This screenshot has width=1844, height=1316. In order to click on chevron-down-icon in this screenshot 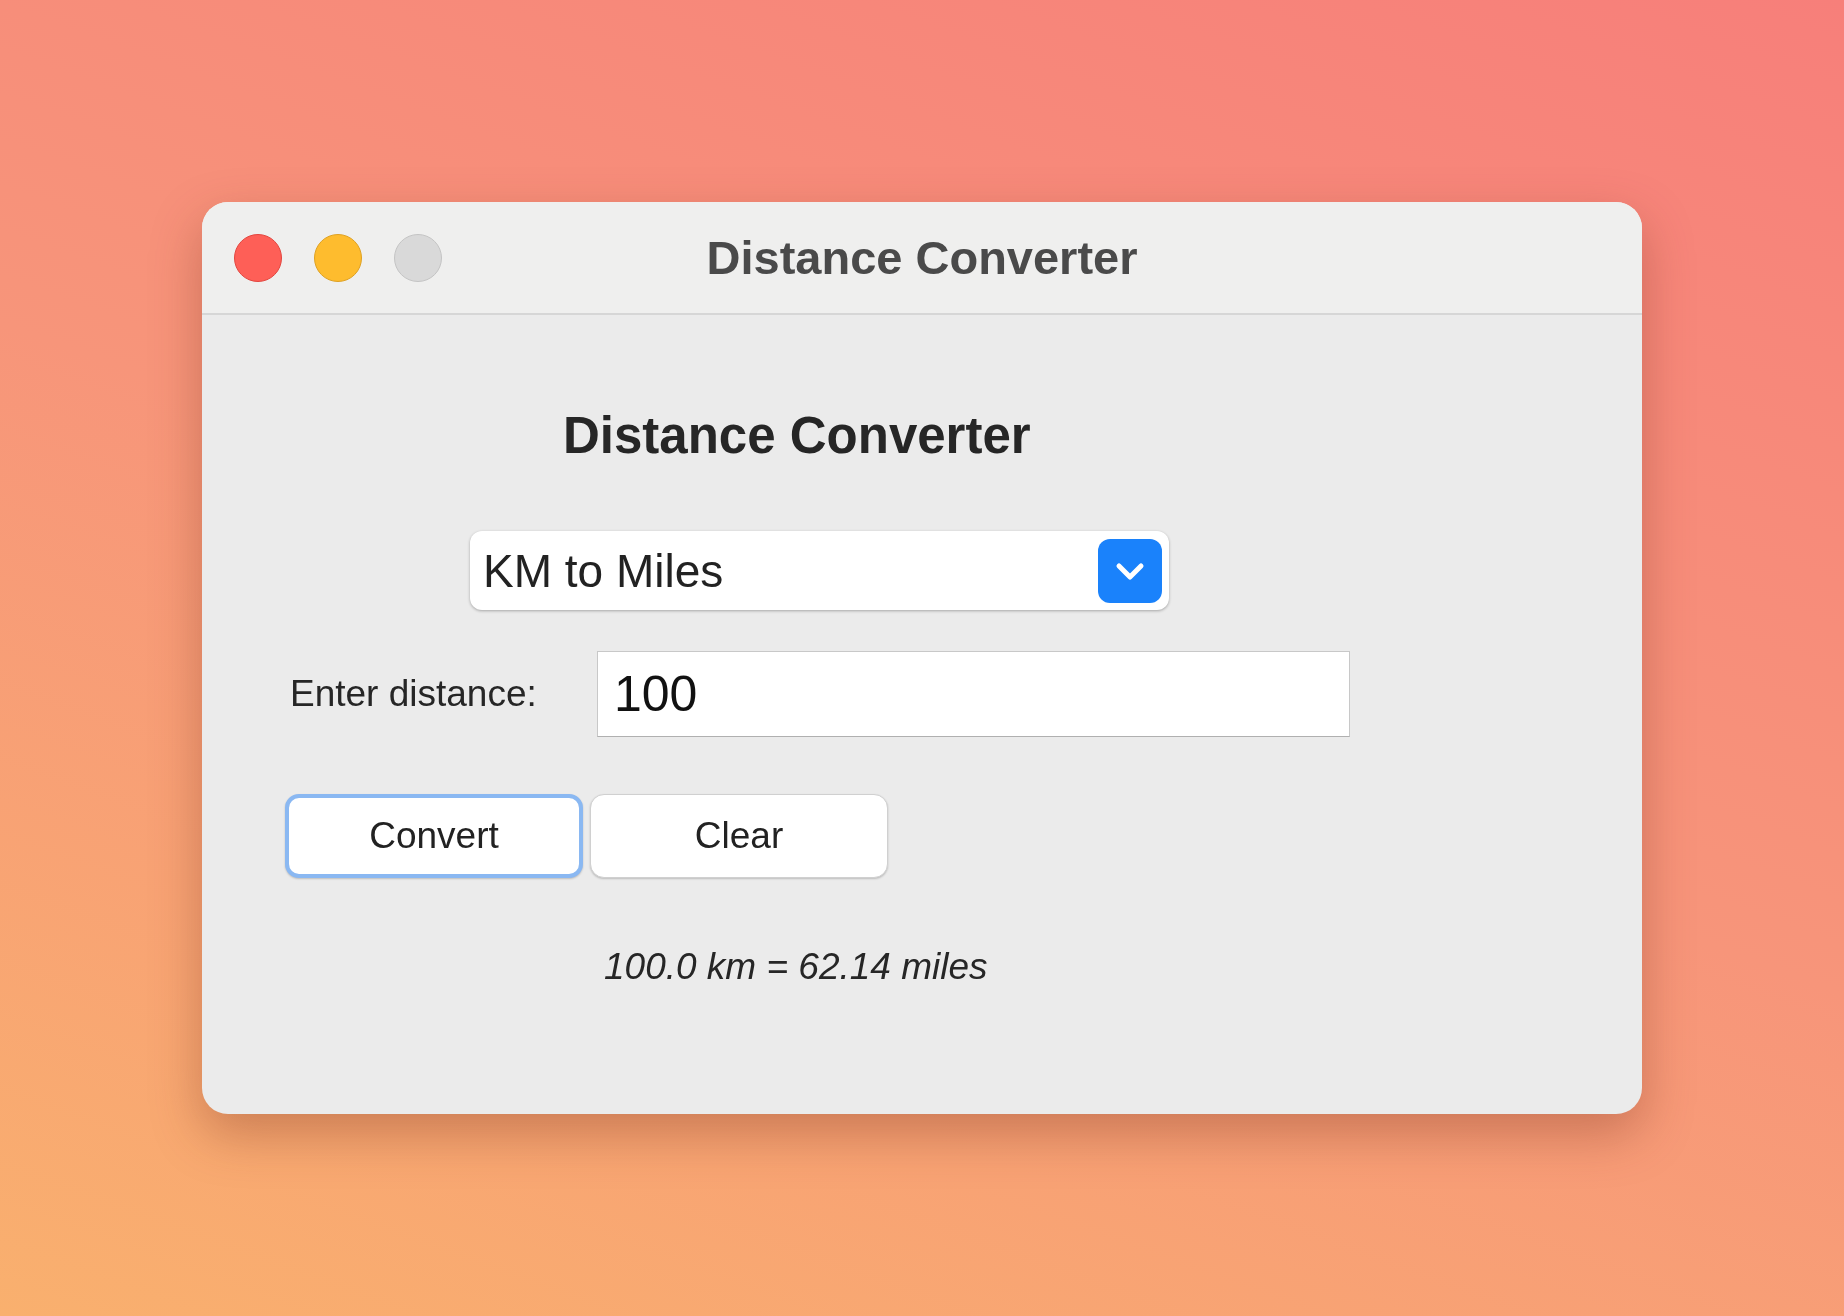, I will do `click(1130, 570)`.